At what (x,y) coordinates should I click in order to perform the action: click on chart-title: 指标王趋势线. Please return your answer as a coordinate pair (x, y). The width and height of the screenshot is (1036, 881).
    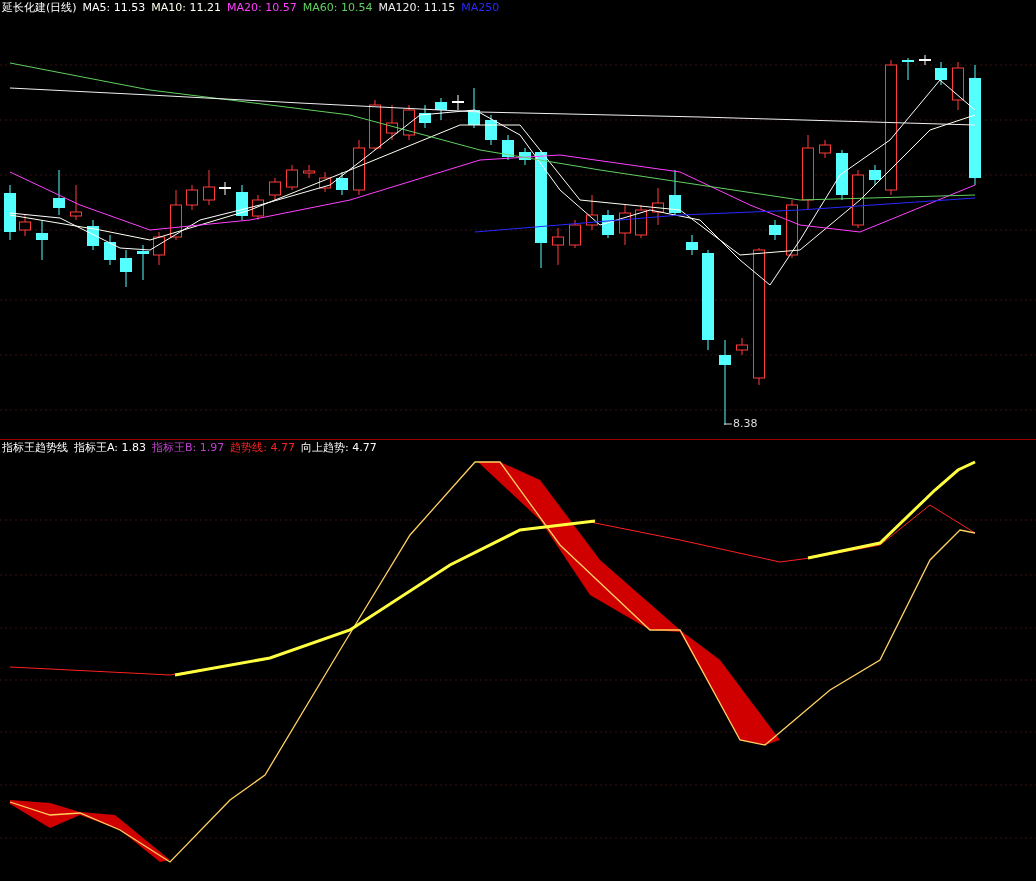
    Looking at the image, I should click on (35, 448).